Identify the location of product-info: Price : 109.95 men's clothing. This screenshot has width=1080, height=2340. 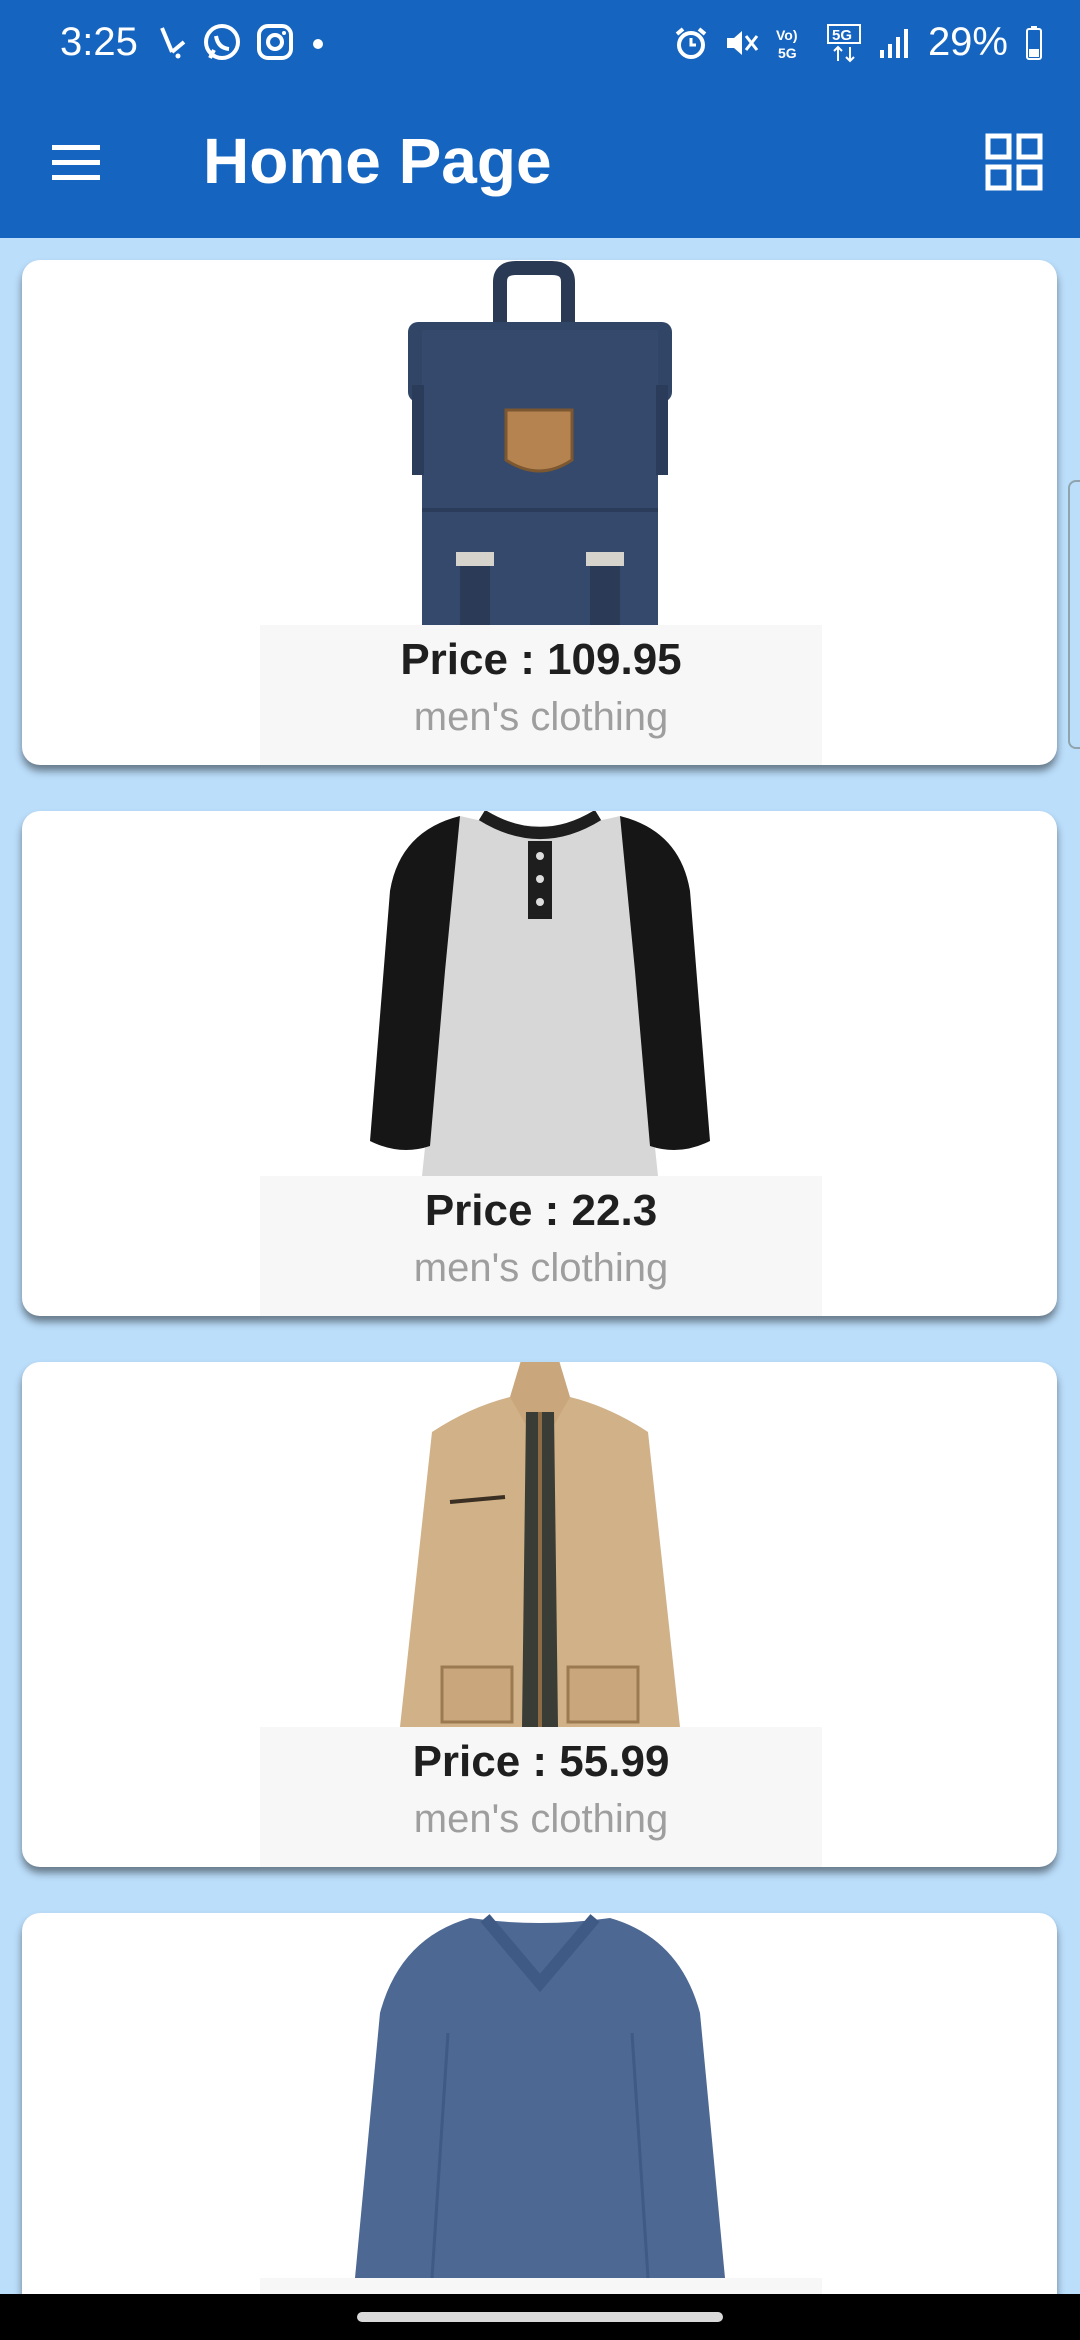
(541, 695).